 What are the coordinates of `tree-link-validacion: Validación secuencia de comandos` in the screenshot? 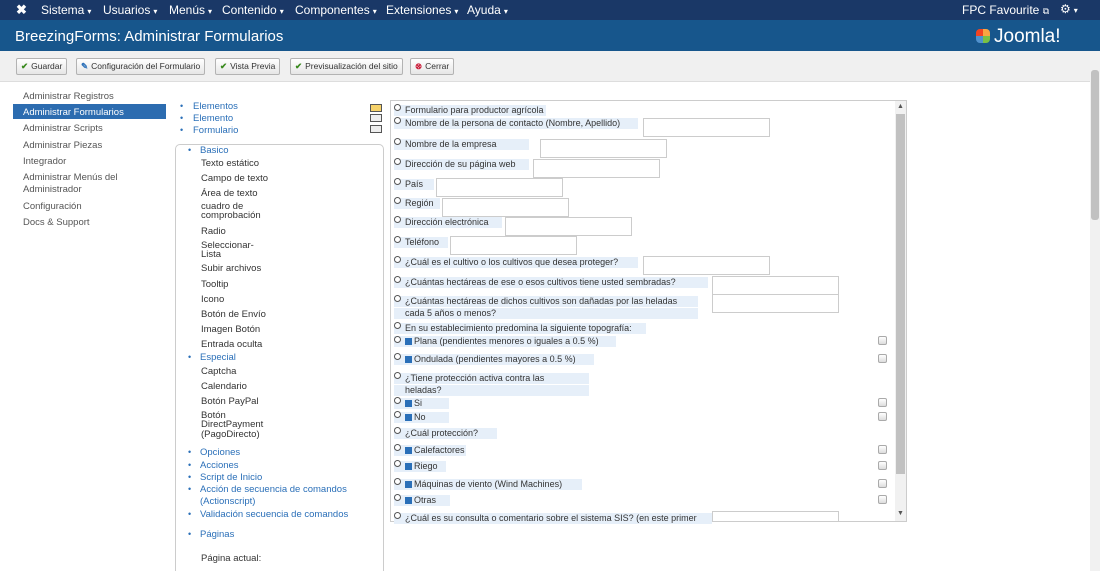 It's located at (274, 514).